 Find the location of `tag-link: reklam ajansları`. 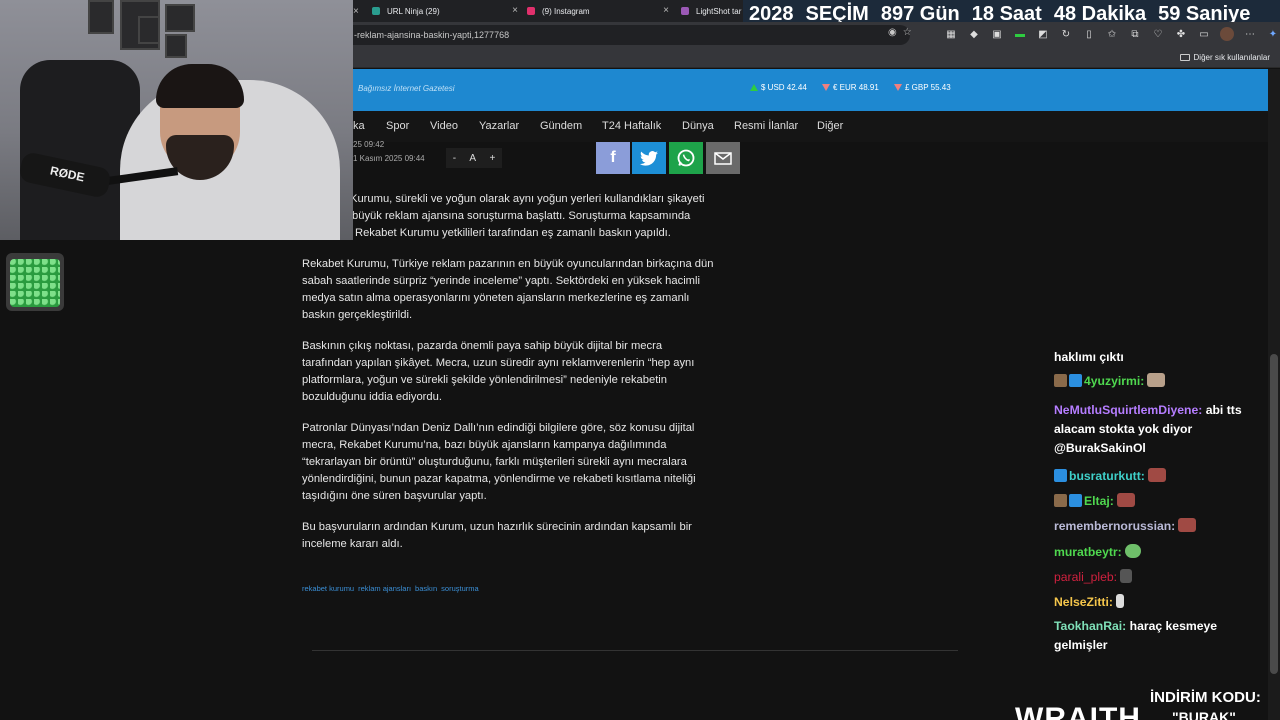

tag-link: reklam ajansları is located at coordinates (384, 588).